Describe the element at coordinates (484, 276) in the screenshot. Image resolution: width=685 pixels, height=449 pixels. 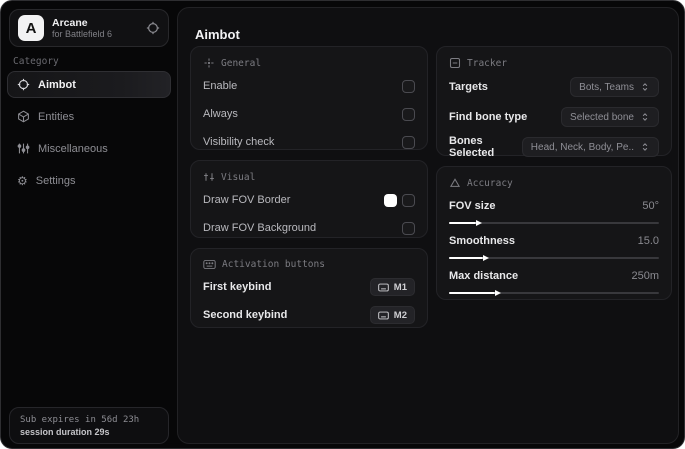
I see `slider-label: Max distance` at that location.